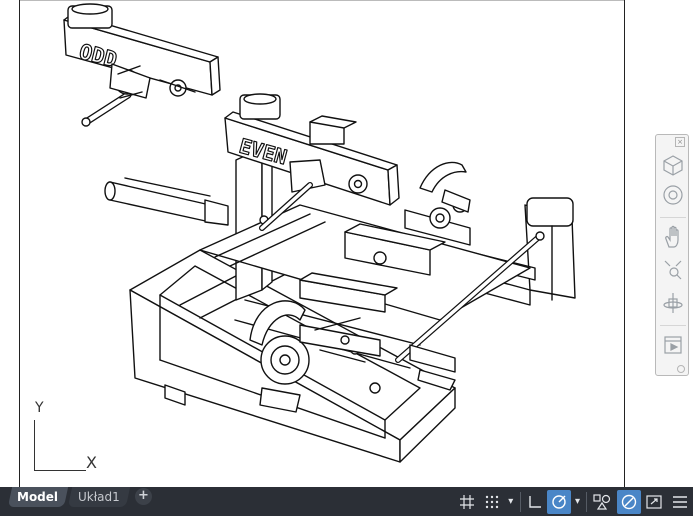  Describe the element at coordinates (346, 501) in the screenshot. I see `status-bar: Model Układ1 + ▾ ▾` at that location.